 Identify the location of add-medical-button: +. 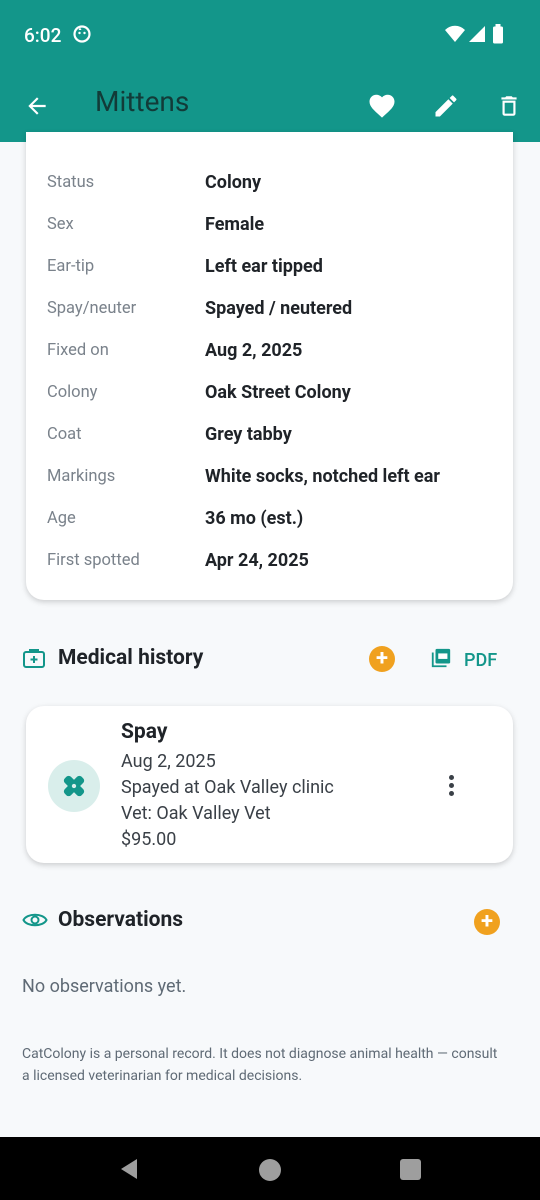
(382, 659).